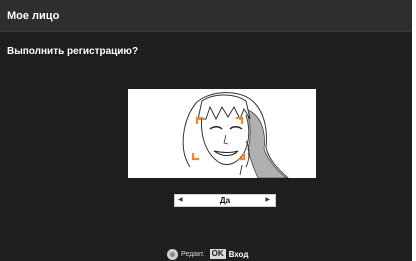 The height and width of the screenshot is (261, 416). Describe the element at coordinates (235, 135) in the screenshot. I see `face-illustration` at that location.